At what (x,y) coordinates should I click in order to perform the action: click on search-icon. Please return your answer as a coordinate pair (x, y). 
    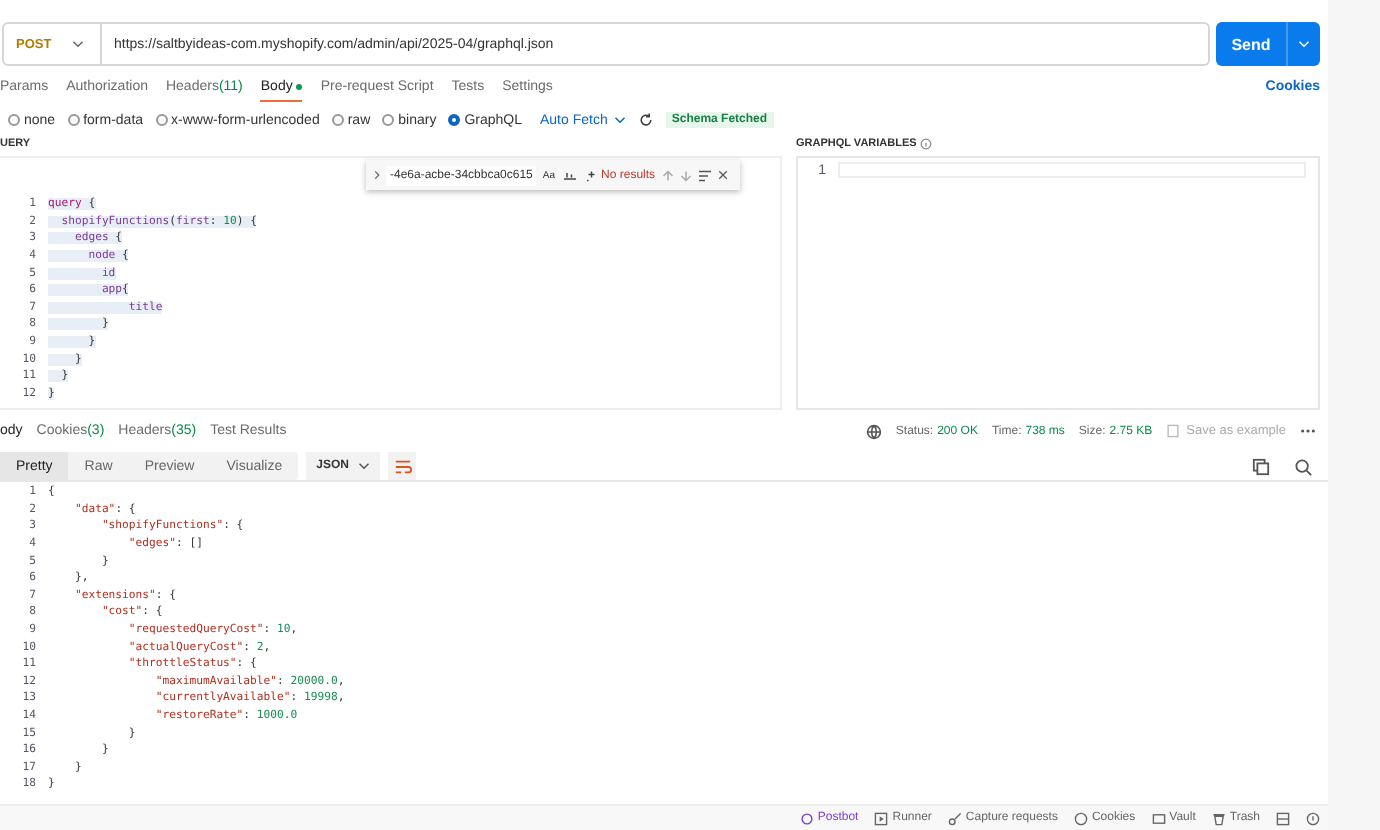
    Looking at the image, I should click on (1303, 466).